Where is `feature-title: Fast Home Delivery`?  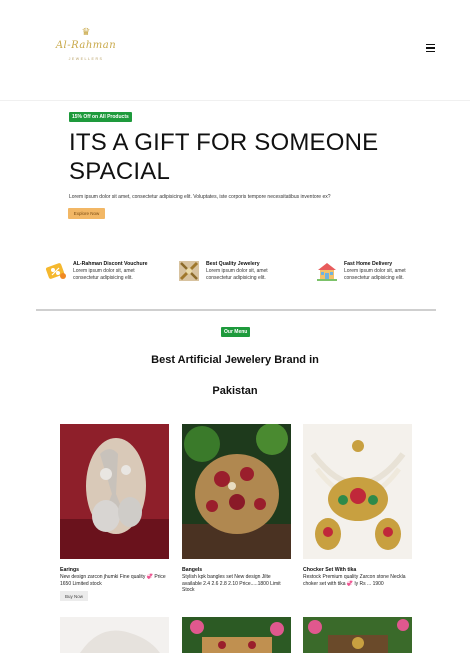
feature-title: Fast Home Delivery is located at coordinates (368, 264).